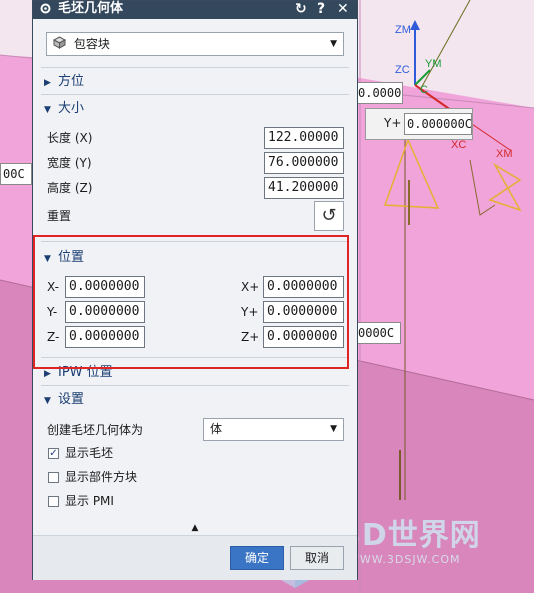  Describe the element at coordinates (53, 501) in the screenshot. I see `show-pmi-checkbox` at that location.